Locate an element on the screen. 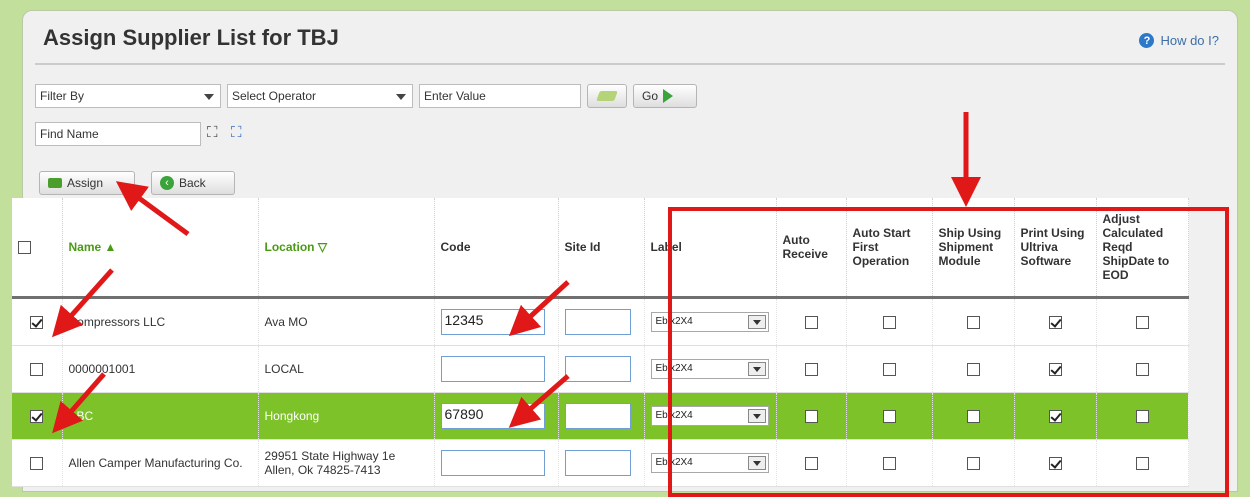  column-header-auto-start: Auto Start First Operation is located at coordinates (889, 248).